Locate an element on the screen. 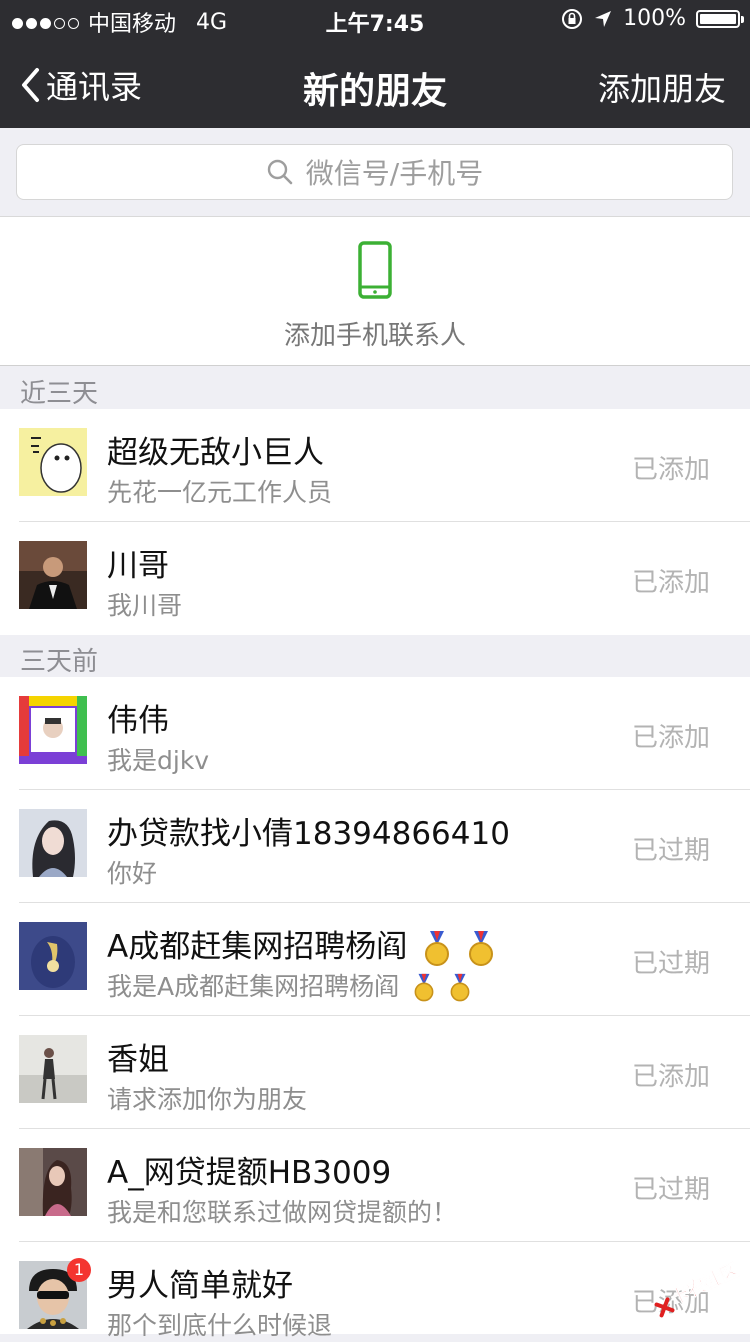  location-arrow-icon is located at coordinates (603, 18).